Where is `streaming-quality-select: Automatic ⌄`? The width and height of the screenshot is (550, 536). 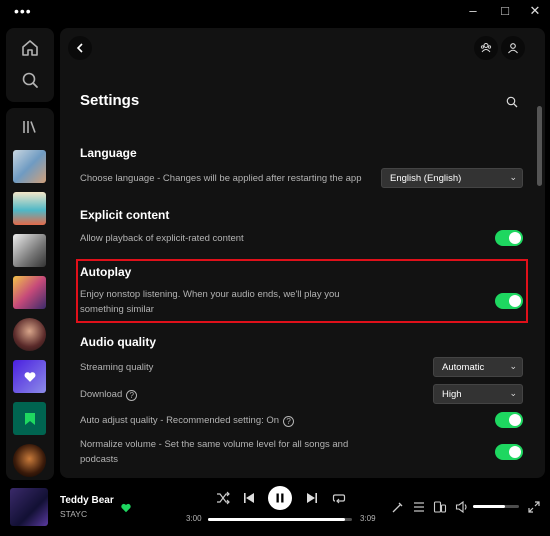 streaming-quality-select: Automatic ⌄ is located at coordinates (478, 367).